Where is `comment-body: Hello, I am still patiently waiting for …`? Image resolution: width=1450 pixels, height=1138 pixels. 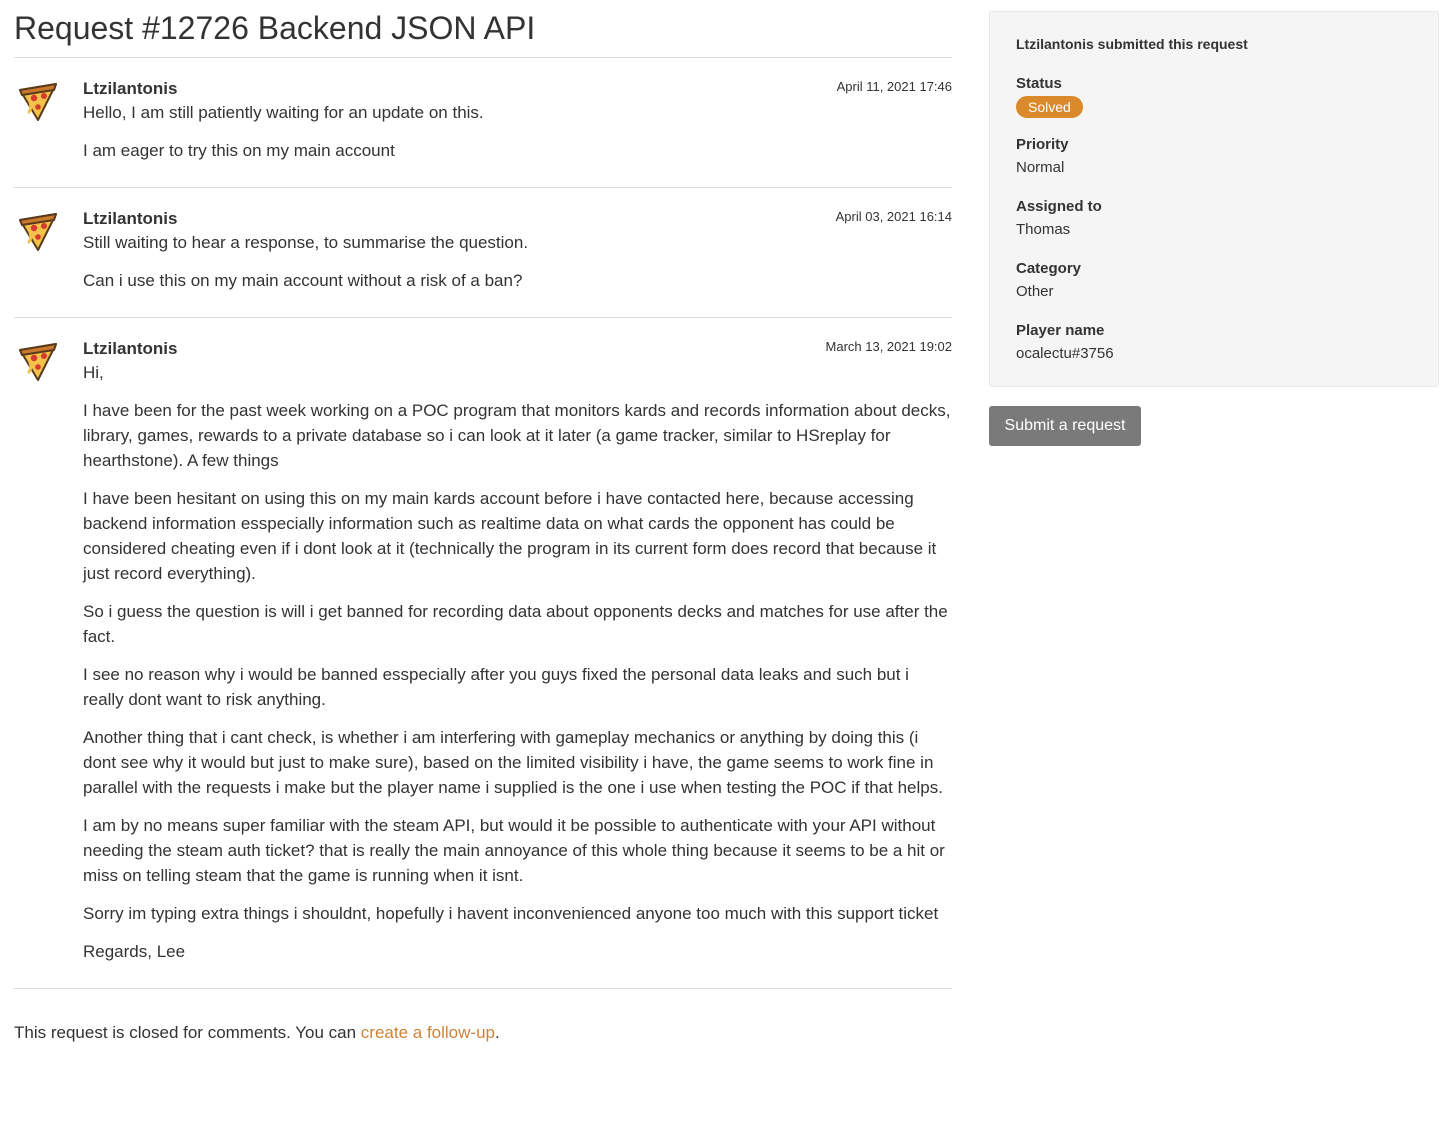
comment-body: Hello, I am still patiently waiting for … is located at coordinates (517, 131).